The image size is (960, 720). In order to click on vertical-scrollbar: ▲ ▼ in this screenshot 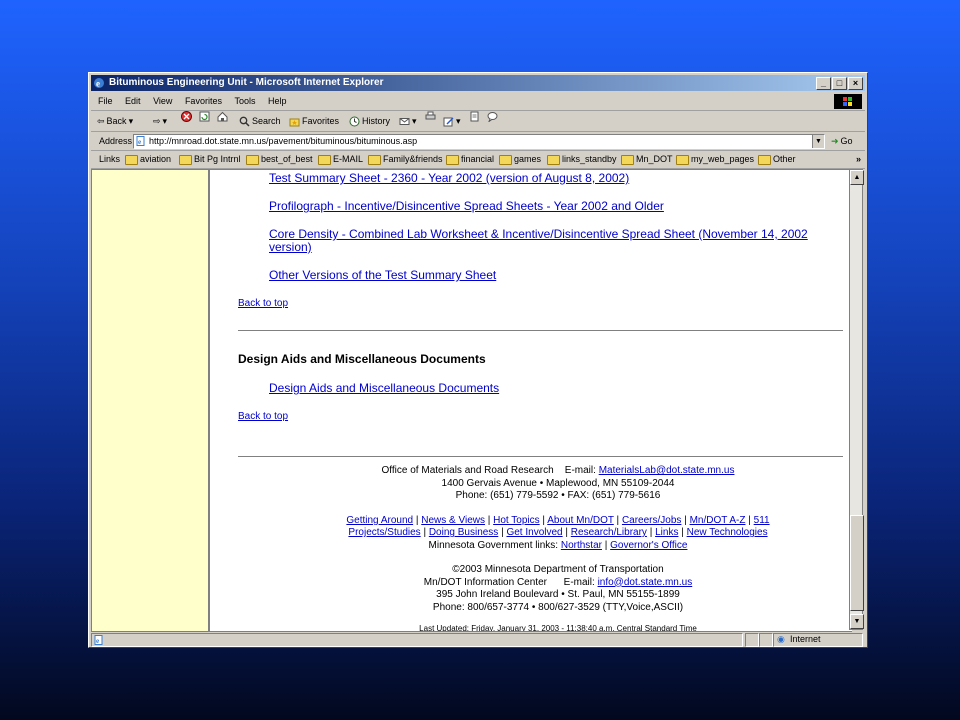, I will do `click(856, 399)`.